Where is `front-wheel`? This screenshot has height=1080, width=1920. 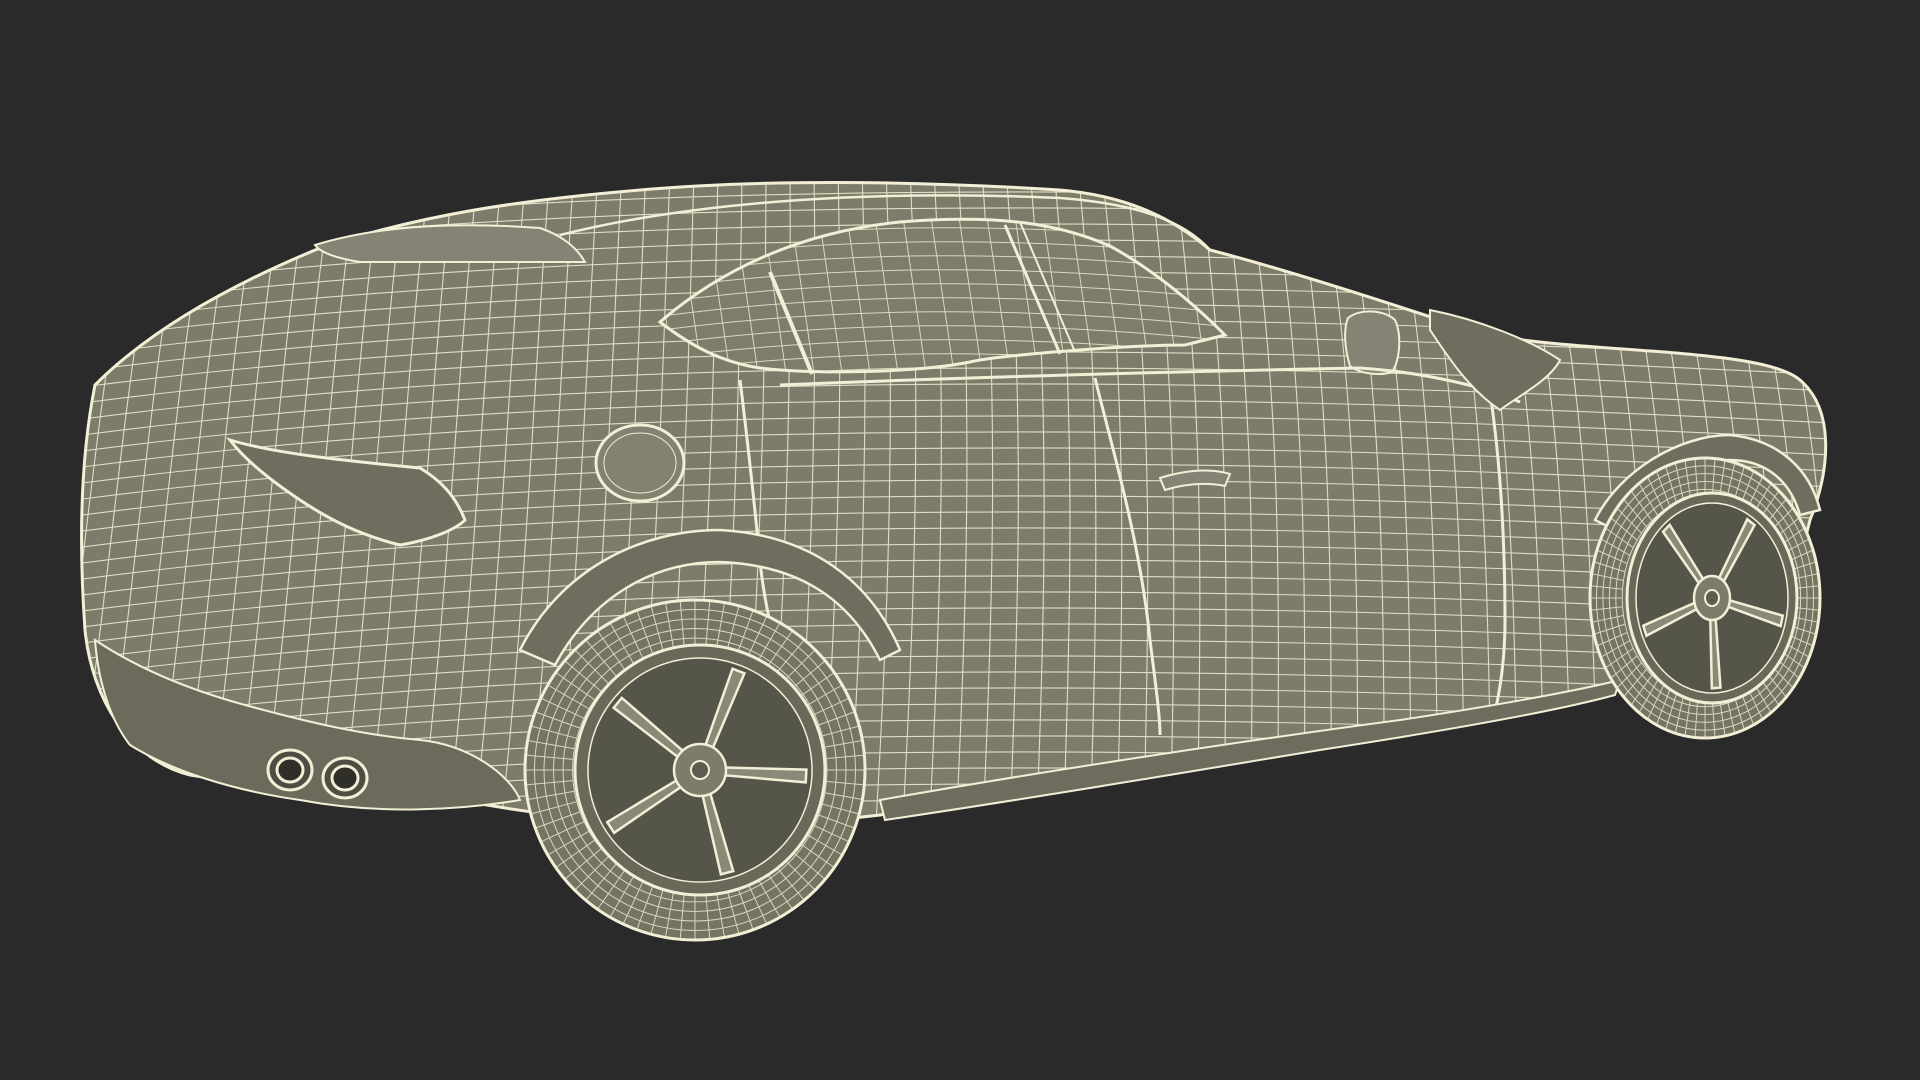 front-wheel is located at coordinates (1705, 598).